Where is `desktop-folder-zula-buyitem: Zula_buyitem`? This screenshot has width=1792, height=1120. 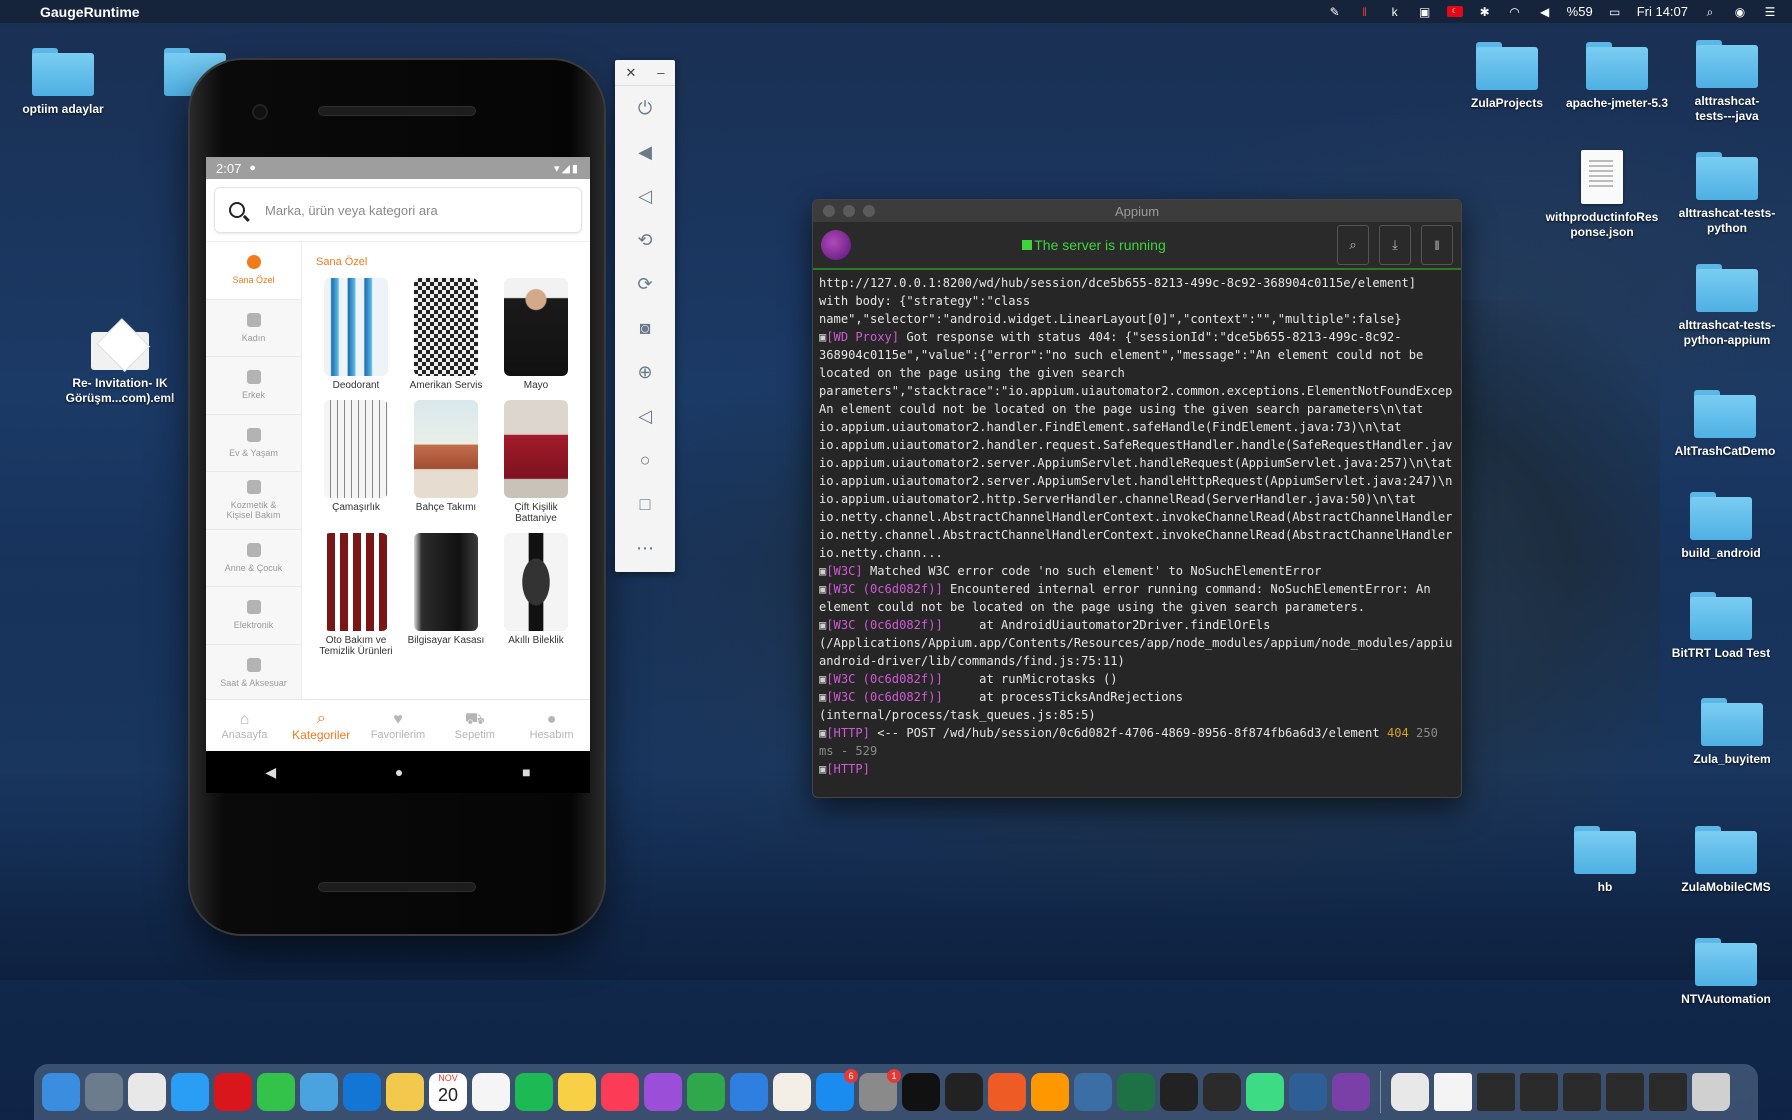 desktop-folder-zula-buyitem: Zula_buyitem is located at coordinates (1729, 732).